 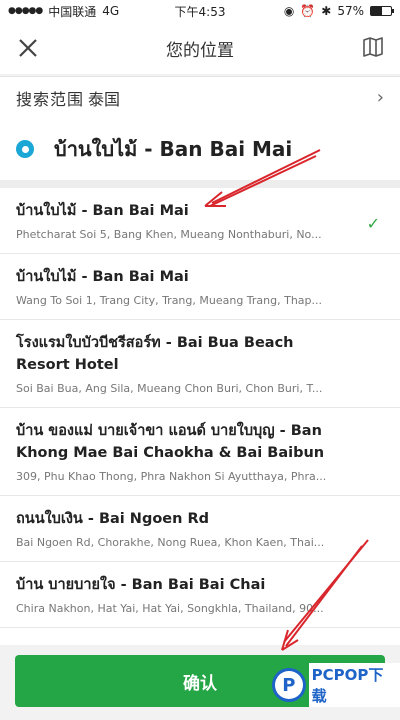 I want to click on search-scope-row: 搜索范围 泰国 ›, so click(x=200, y=97).